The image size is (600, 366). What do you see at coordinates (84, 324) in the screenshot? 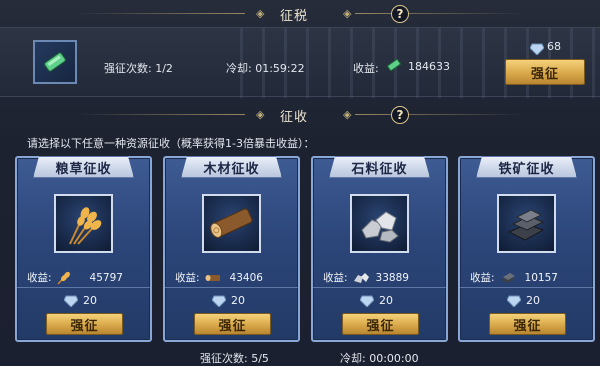
I see `levy-grain-button: 强征` at bounding box center [84, 324].